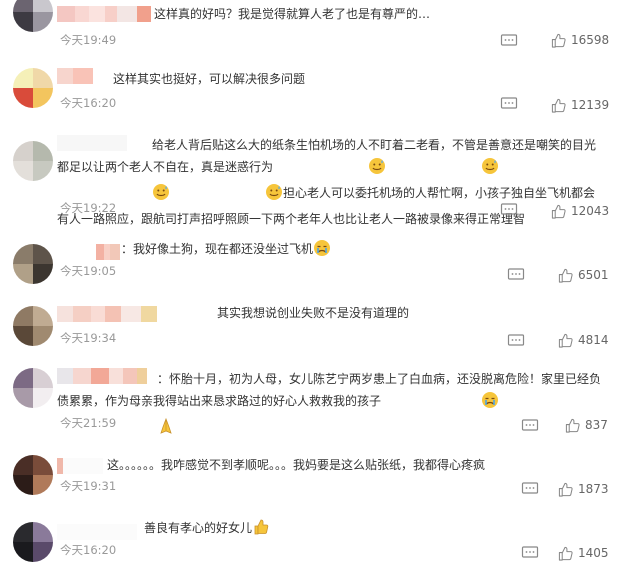 The image size is (626, 572). I want to click on comment-item: 善良有孝心的好女儿 今天16:20 1405, so click(313, 542).